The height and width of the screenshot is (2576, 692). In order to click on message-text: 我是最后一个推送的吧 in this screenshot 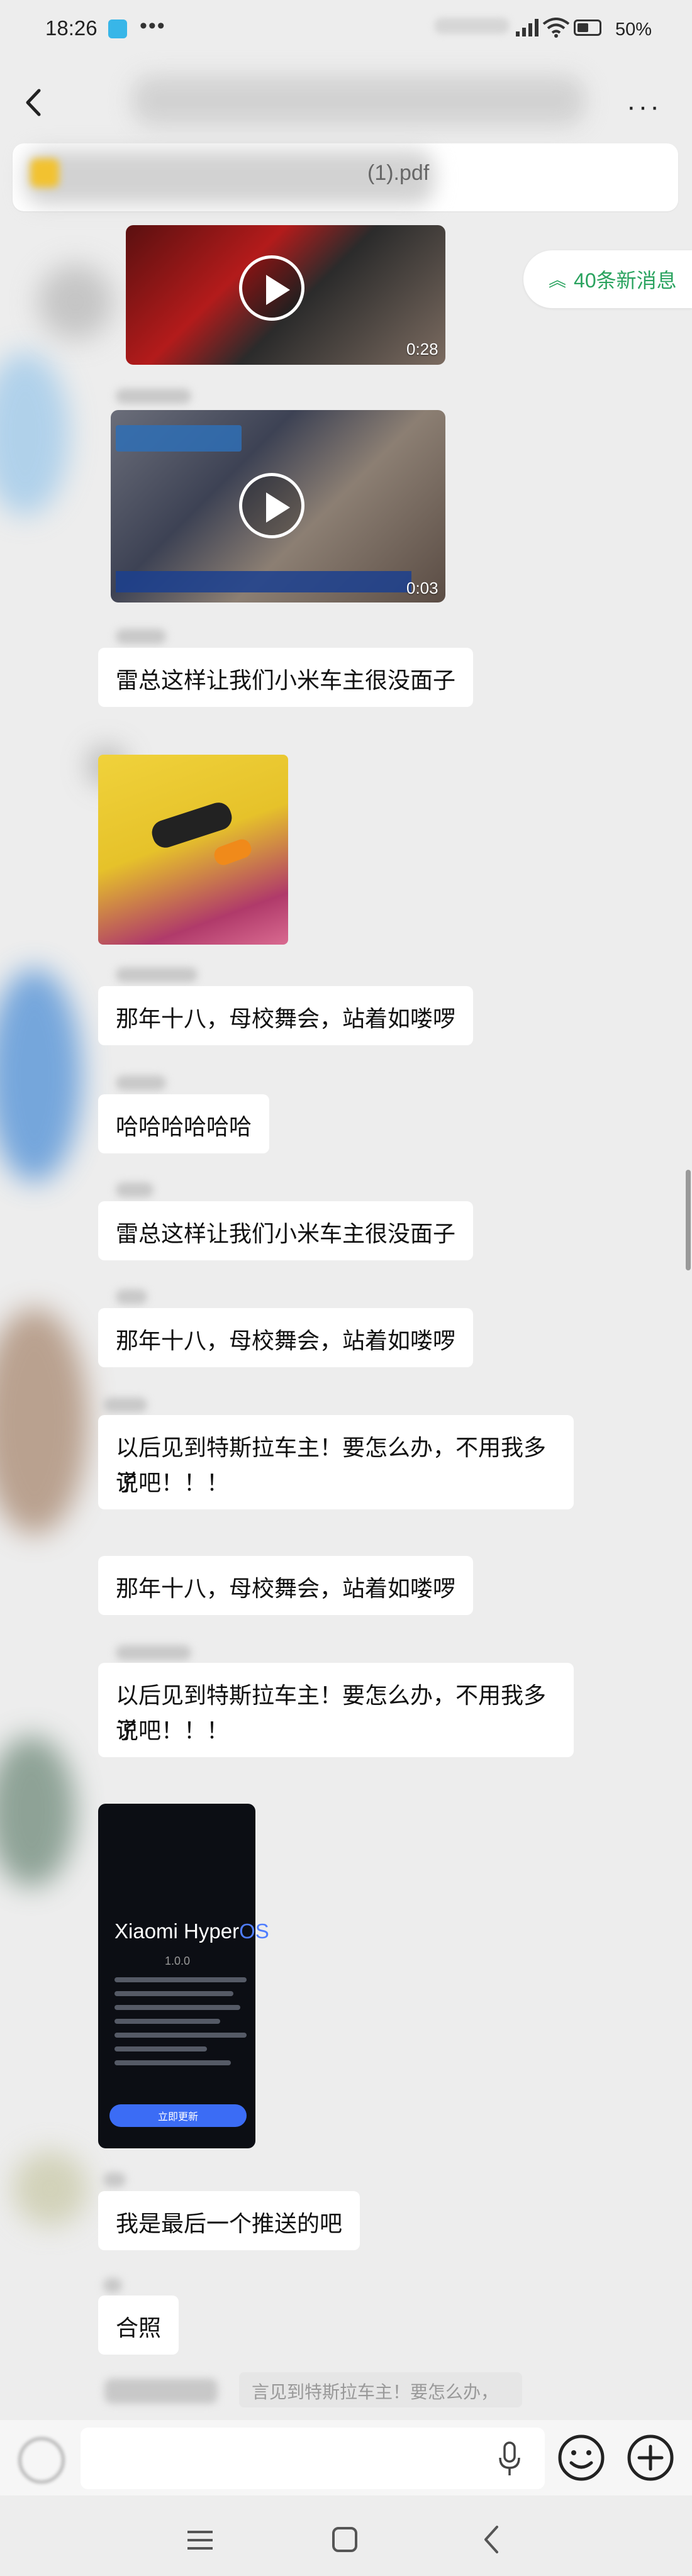, I will do `click(230, 2223)`.